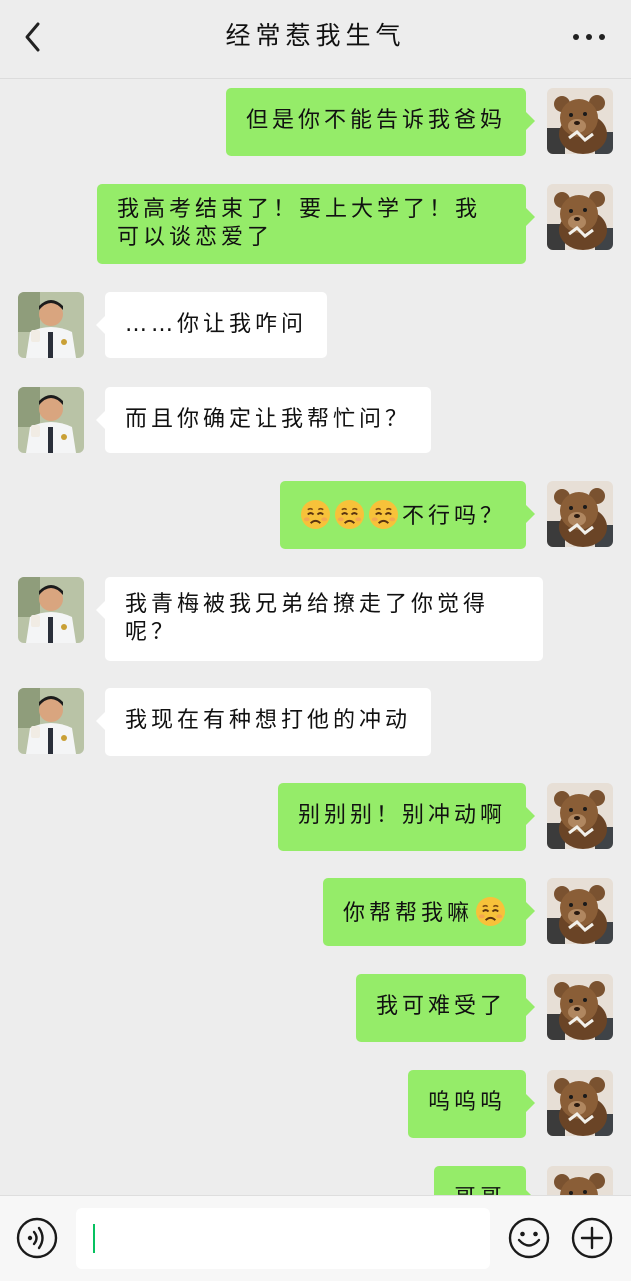 The width and height of the screenshot is (631, 1281). I want to click on message-bubble: 我现在有种想打他的冲动, so click(263, 722).